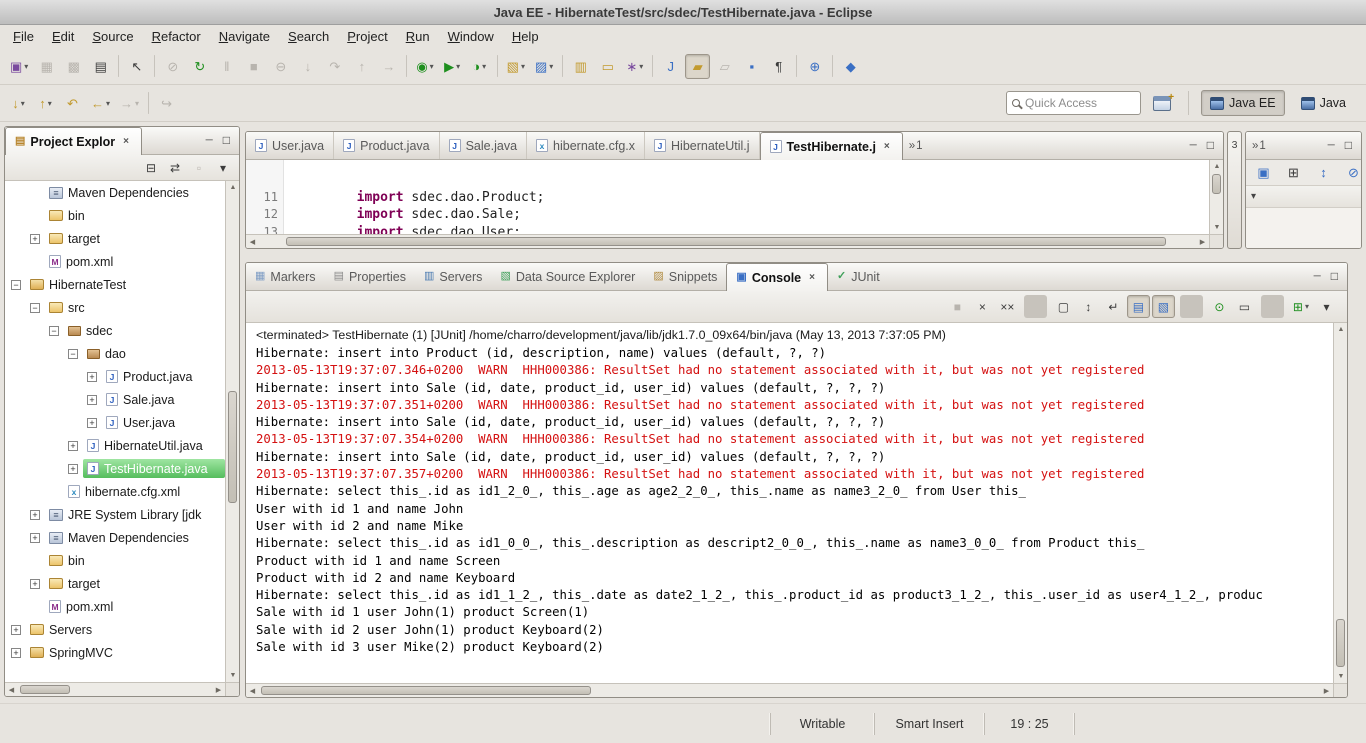  Describe the element at coordinates (1234, 190) in the screenshot. I see `minimized-view-stack: 3` at that location.